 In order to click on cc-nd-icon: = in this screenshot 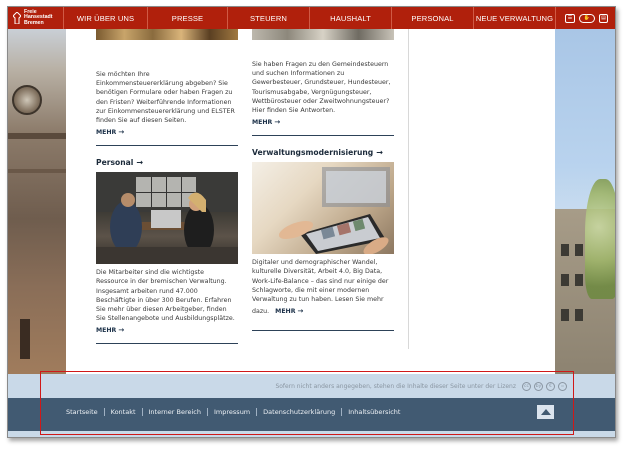, I will do `click(562, 386)`.